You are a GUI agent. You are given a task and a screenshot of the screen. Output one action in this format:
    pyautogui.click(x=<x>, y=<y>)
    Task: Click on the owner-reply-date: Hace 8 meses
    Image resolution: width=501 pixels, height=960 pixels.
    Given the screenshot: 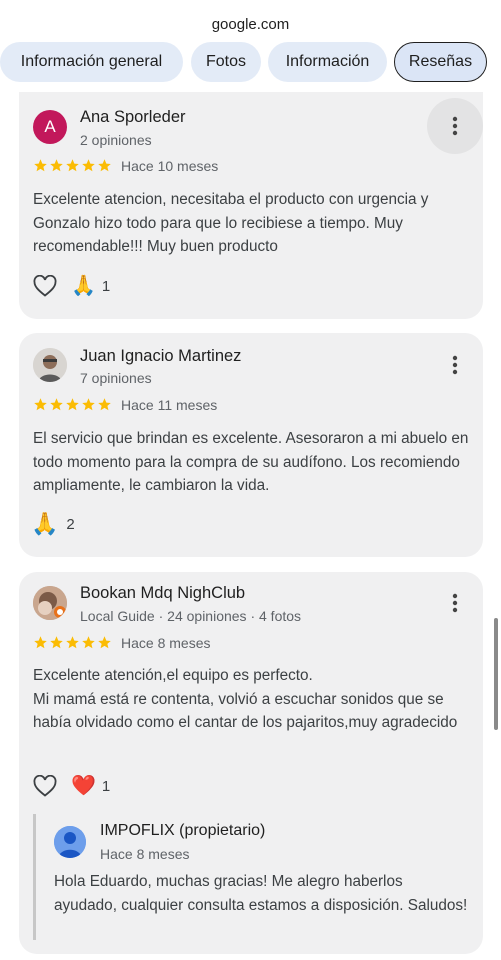 What is the action you would take?
    pyautogui.click(x=145, y=854)
    